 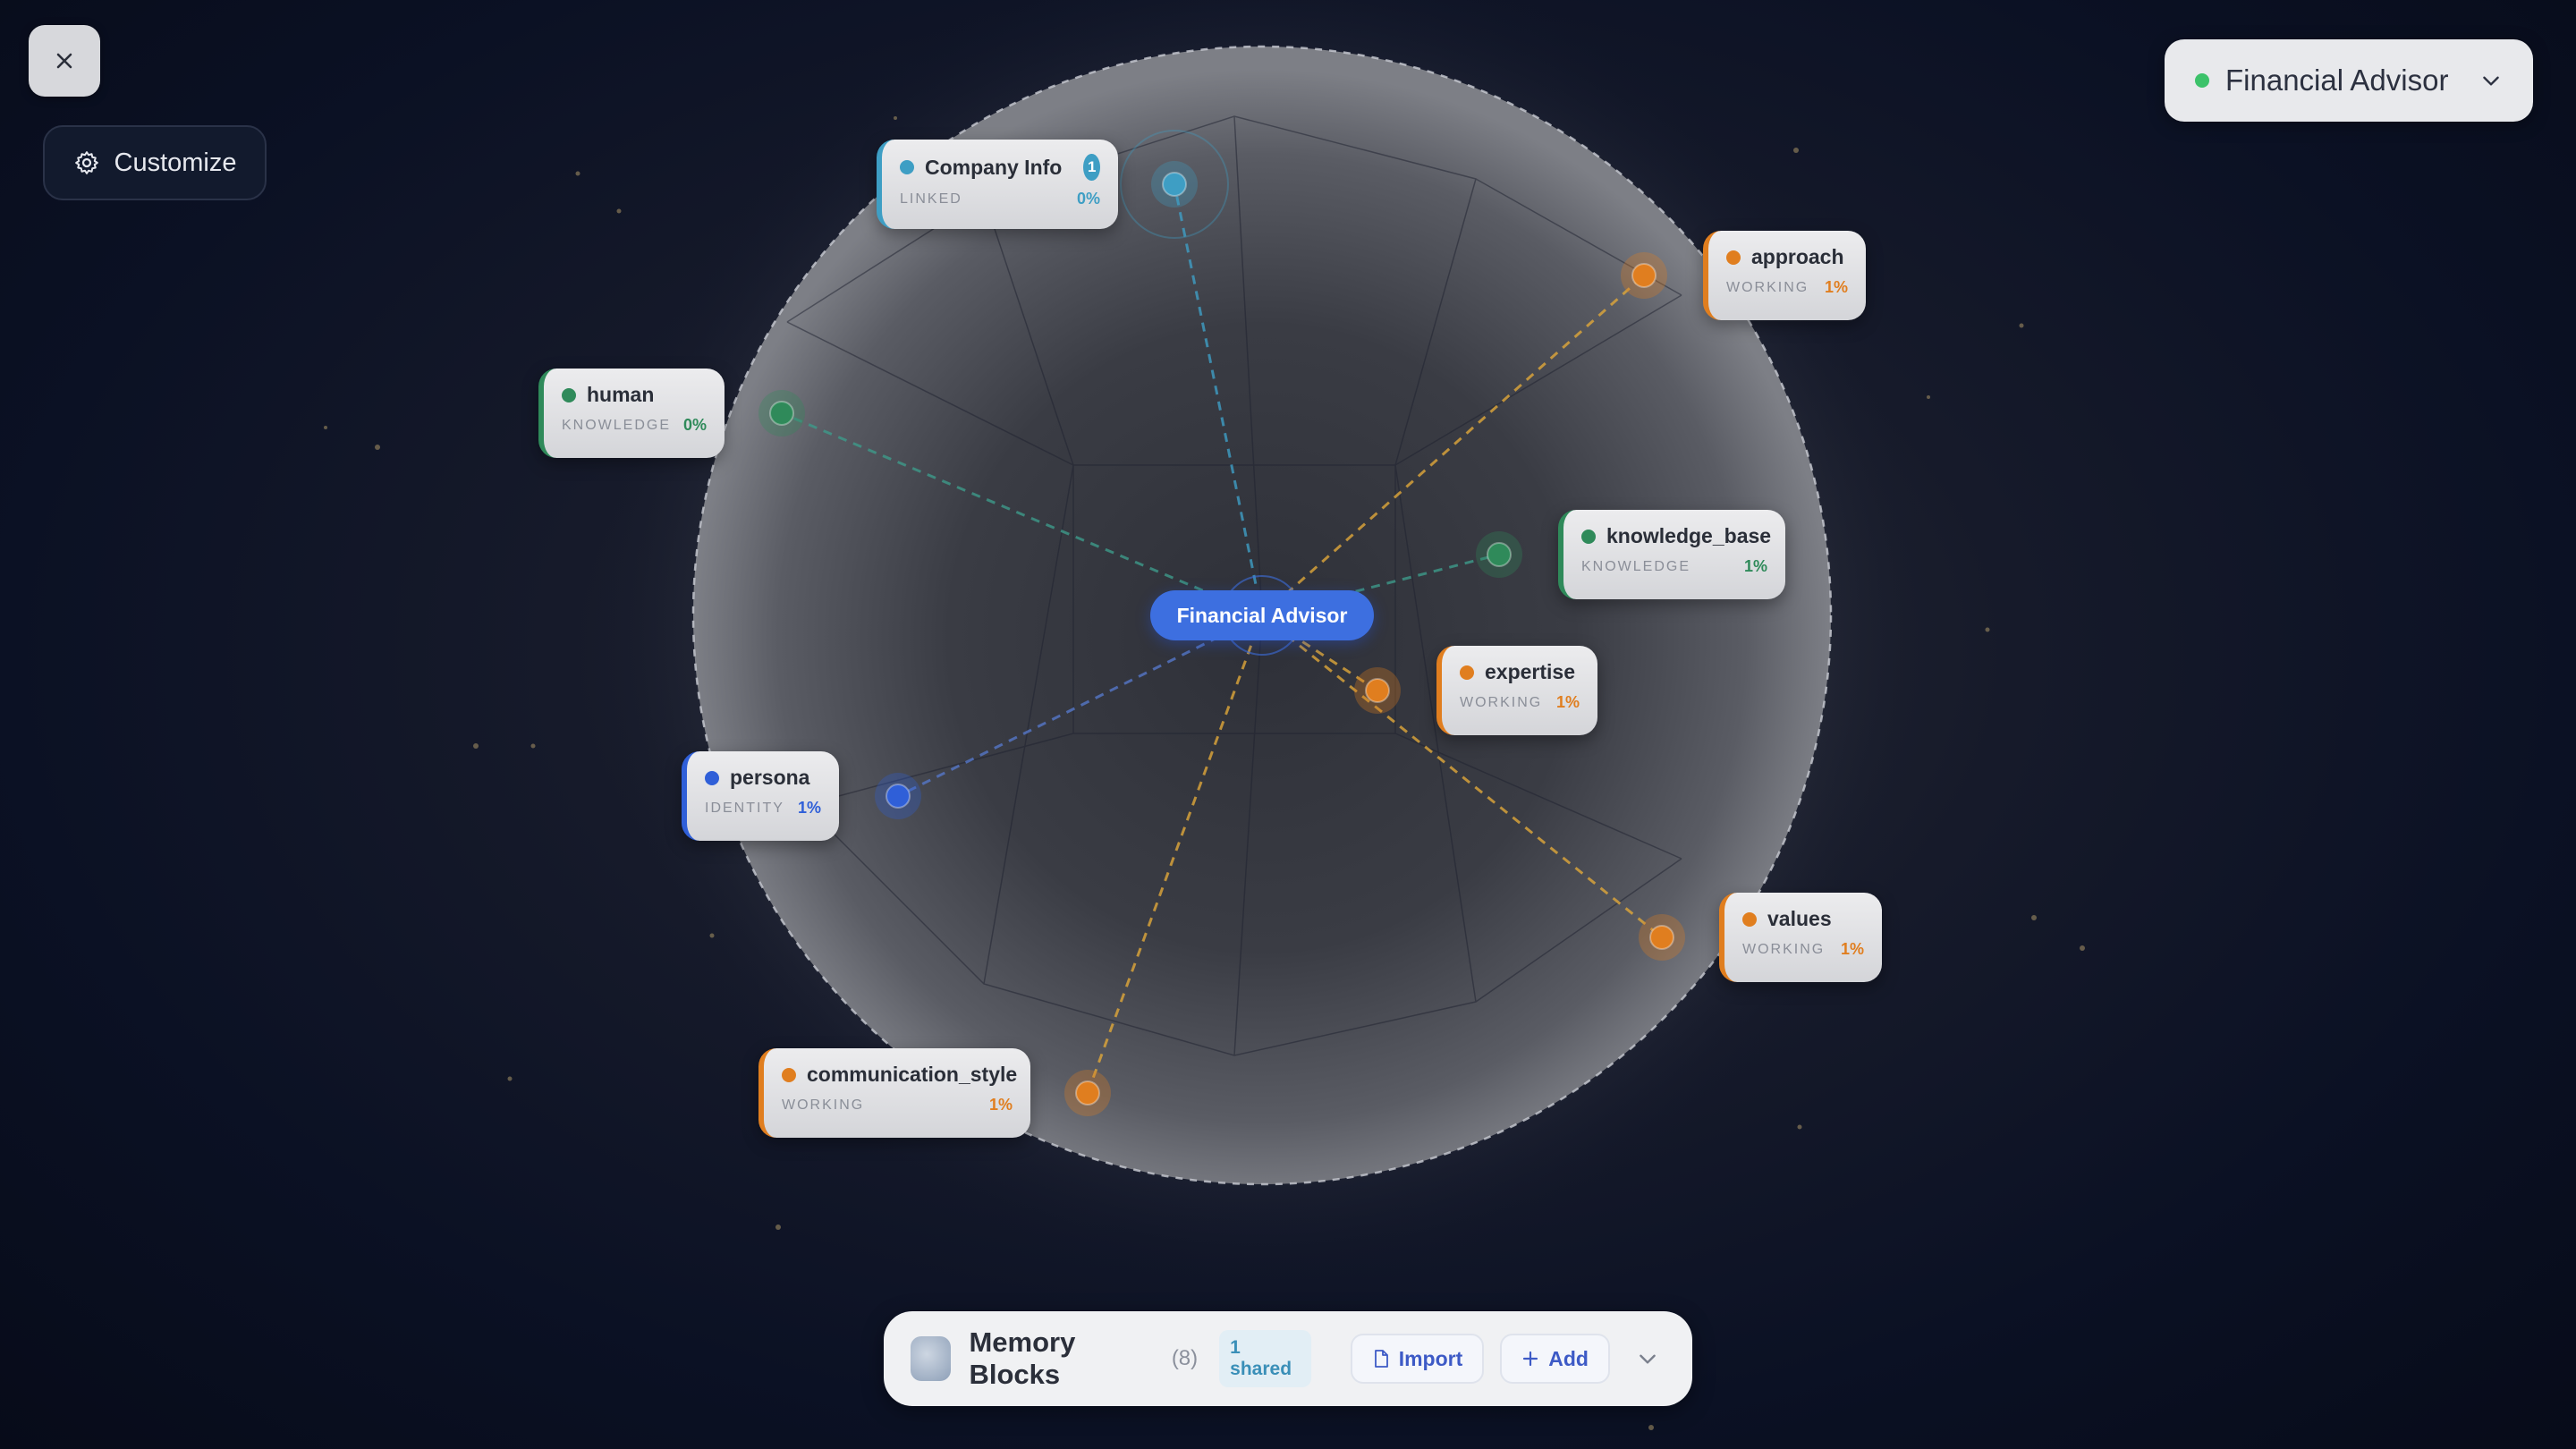 What do you see at coordinates (898, 796) in the screenshot?
I see `memory-node-persona` at bounding box center [898, 796].